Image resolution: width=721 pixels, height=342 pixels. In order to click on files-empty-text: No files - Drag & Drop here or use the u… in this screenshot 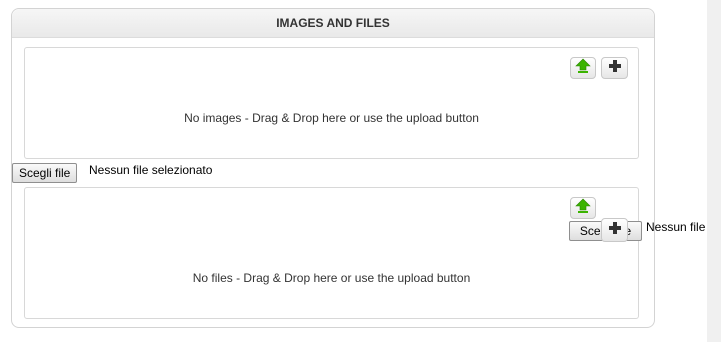, I will do `click(331, 278)`.